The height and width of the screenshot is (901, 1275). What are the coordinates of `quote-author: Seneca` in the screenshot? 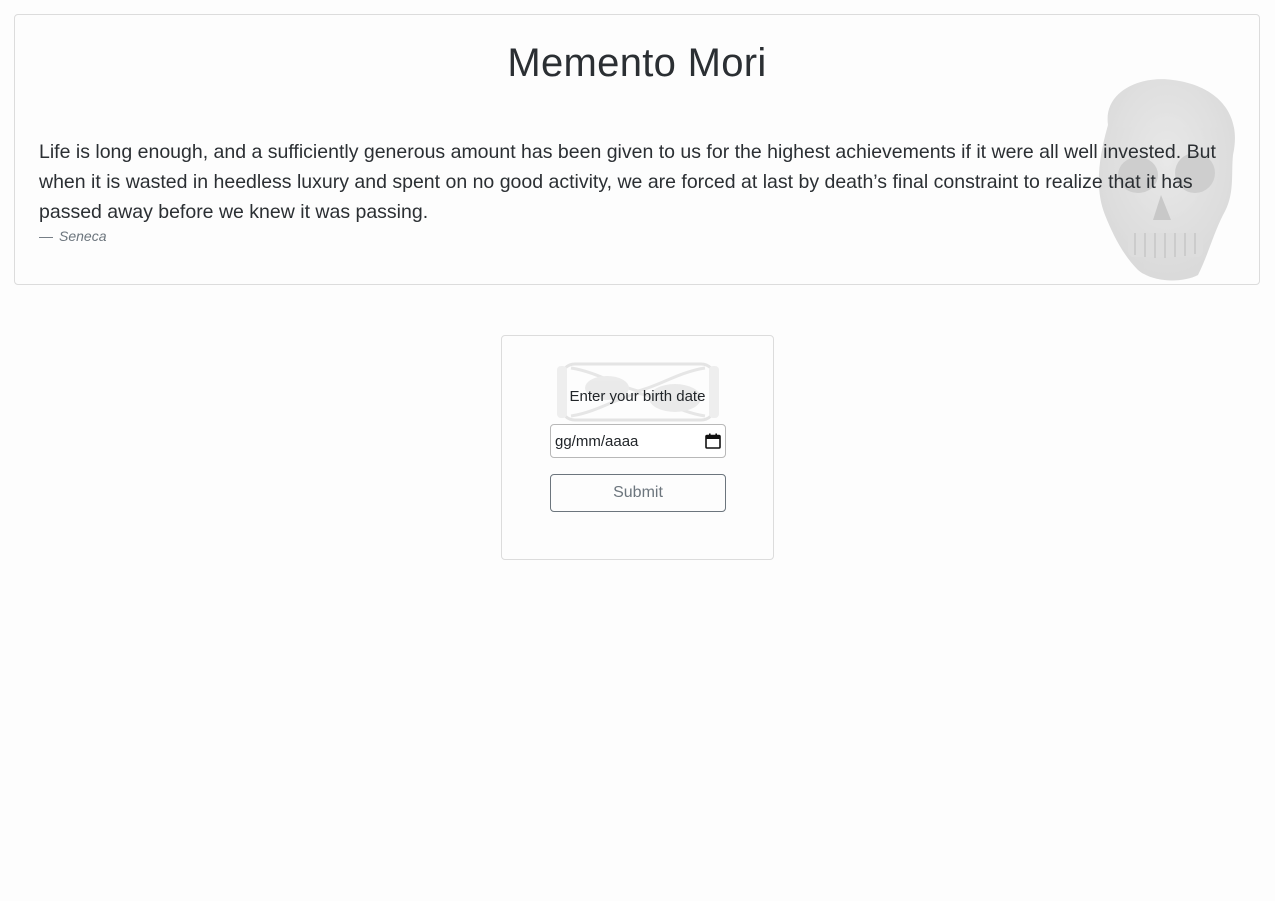 It's located at (83, 236).